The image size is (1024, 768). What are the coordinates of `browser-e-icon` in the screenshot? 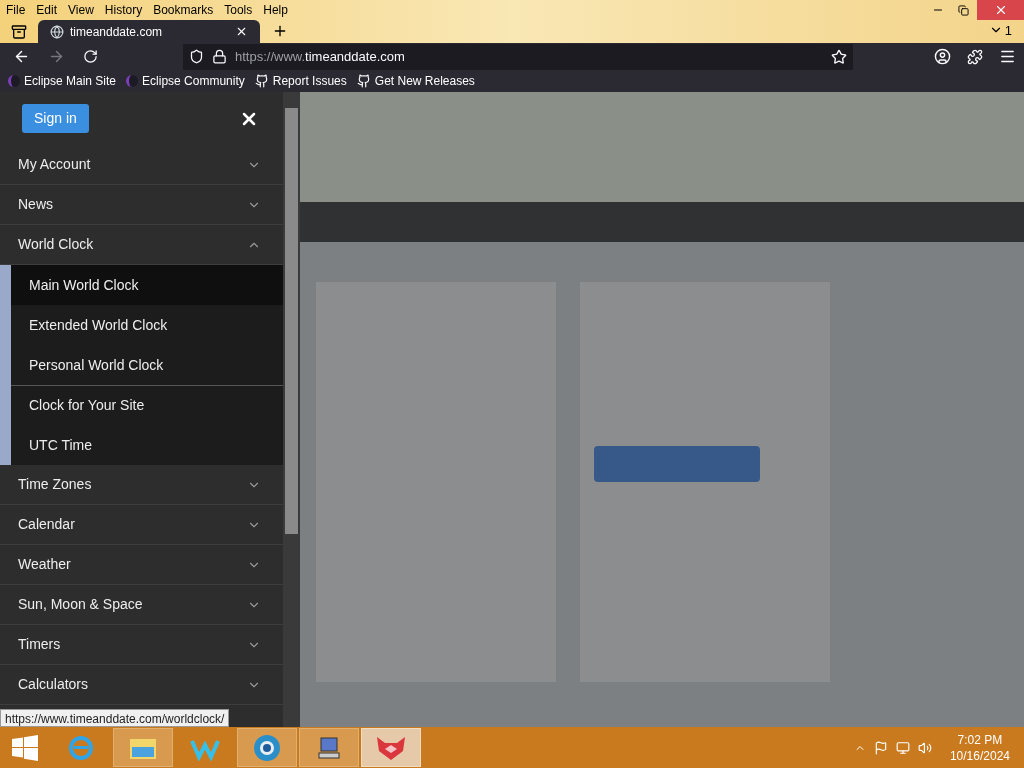 It's located at (81, 747).